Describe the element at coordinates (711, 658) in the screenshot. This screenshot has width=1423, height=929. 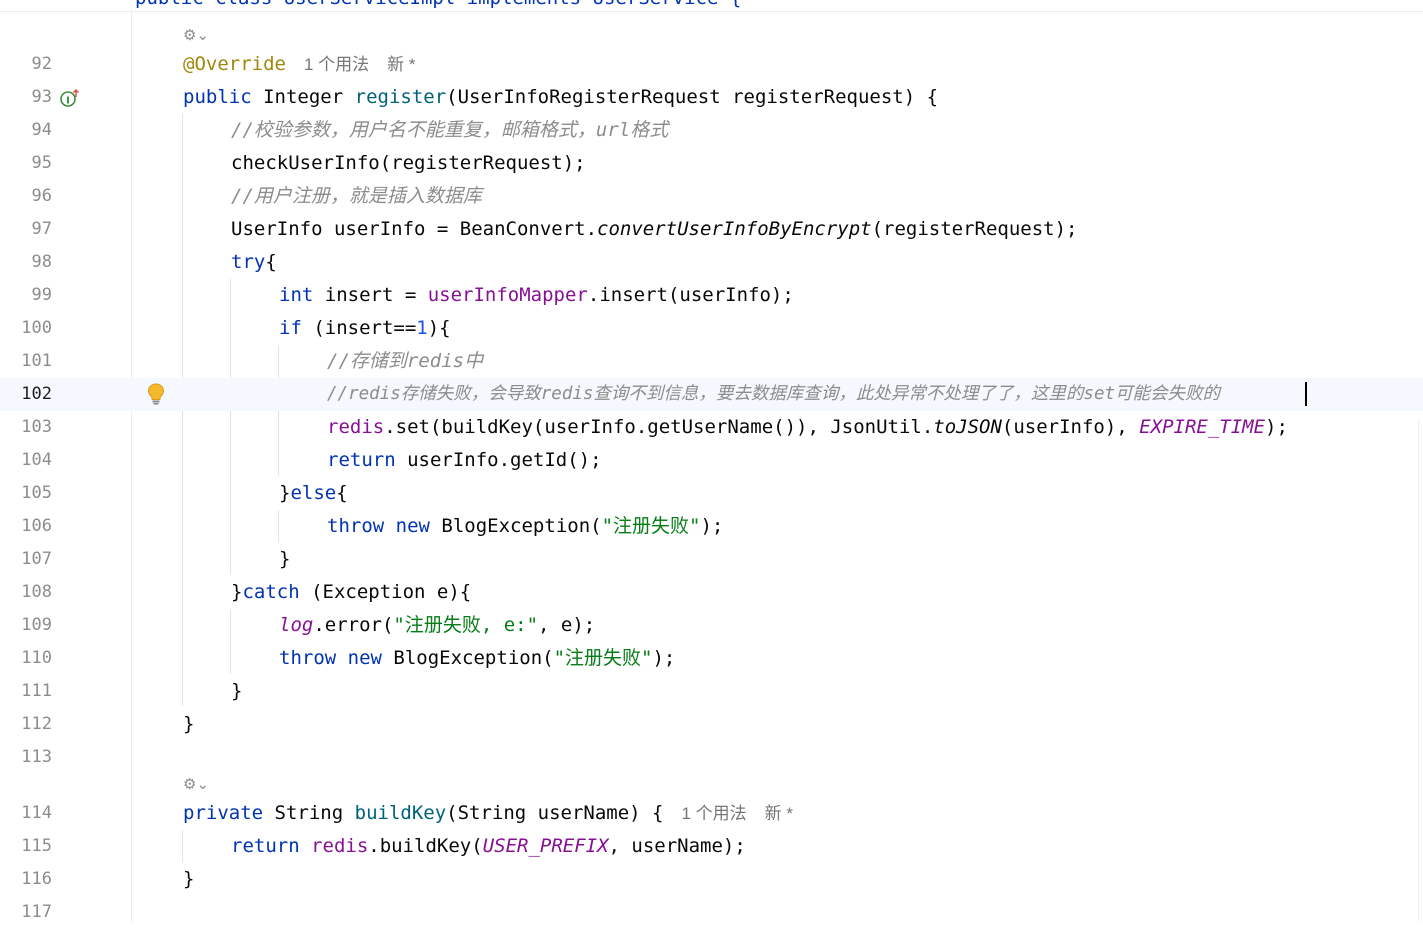
I see `code-line: 110 throw new BlogException("注册失败");` at that location.